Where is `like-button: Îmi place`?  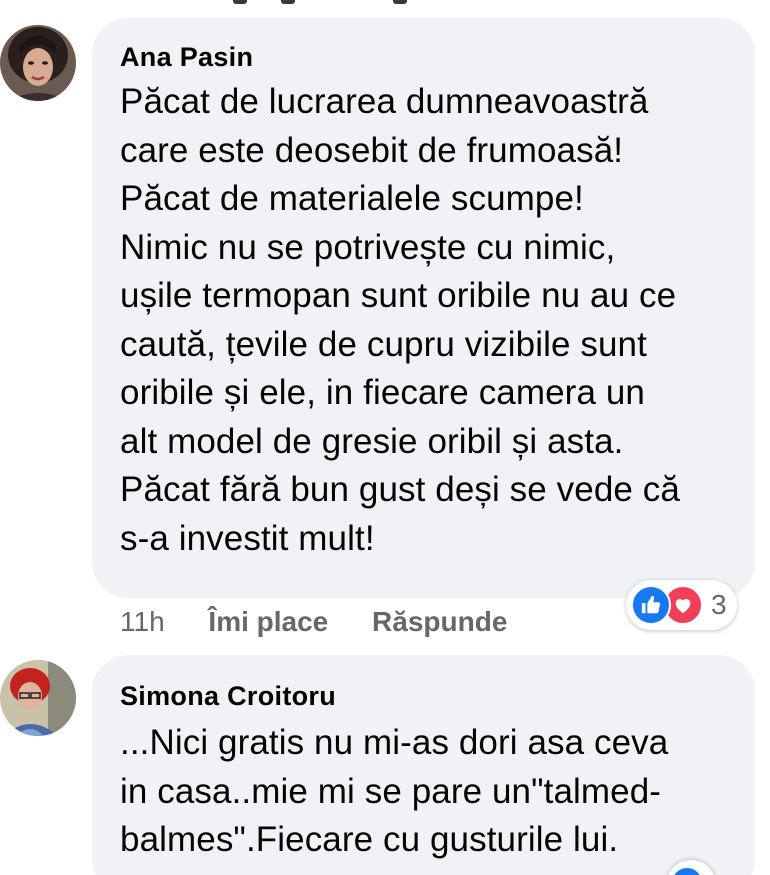
like-button: Îmi place is located at coordinates (268, 621).